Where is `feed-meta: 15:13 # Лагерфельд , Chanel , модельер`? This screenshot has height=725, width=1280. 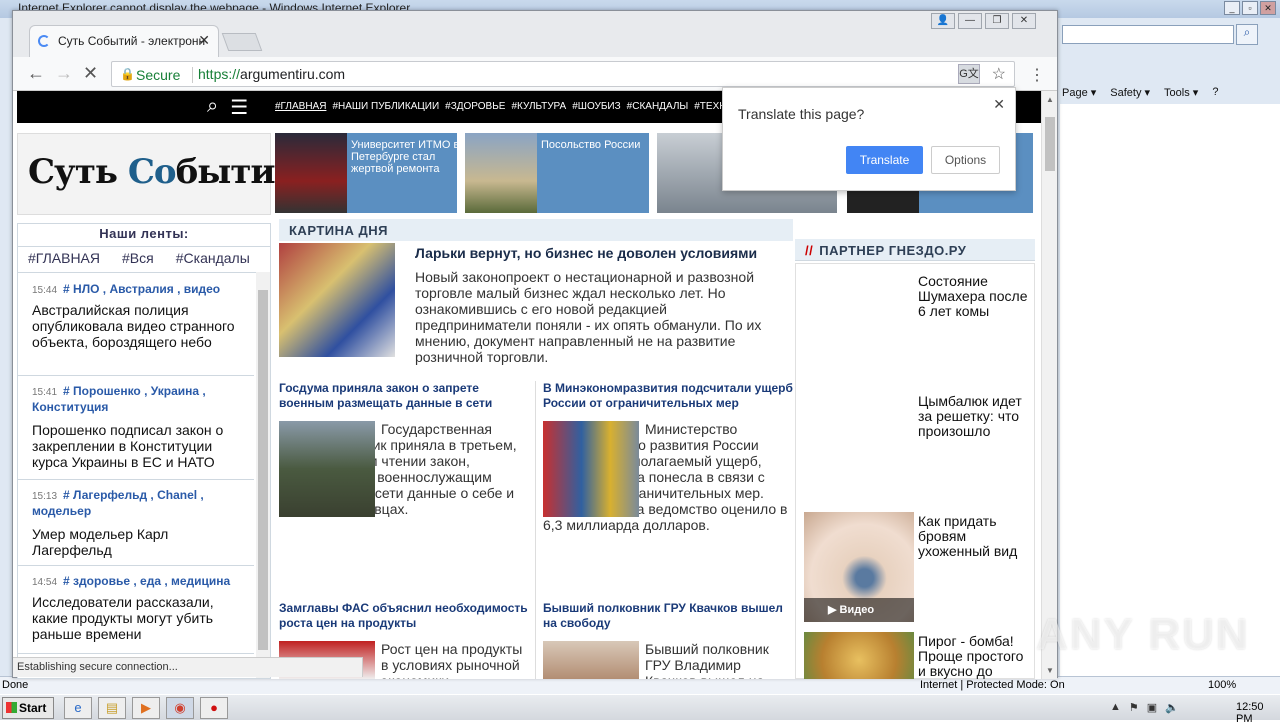 feed-meta: 15:13 # Лагерфельд , Chanel , модельер is located at coordinates (118, 503).